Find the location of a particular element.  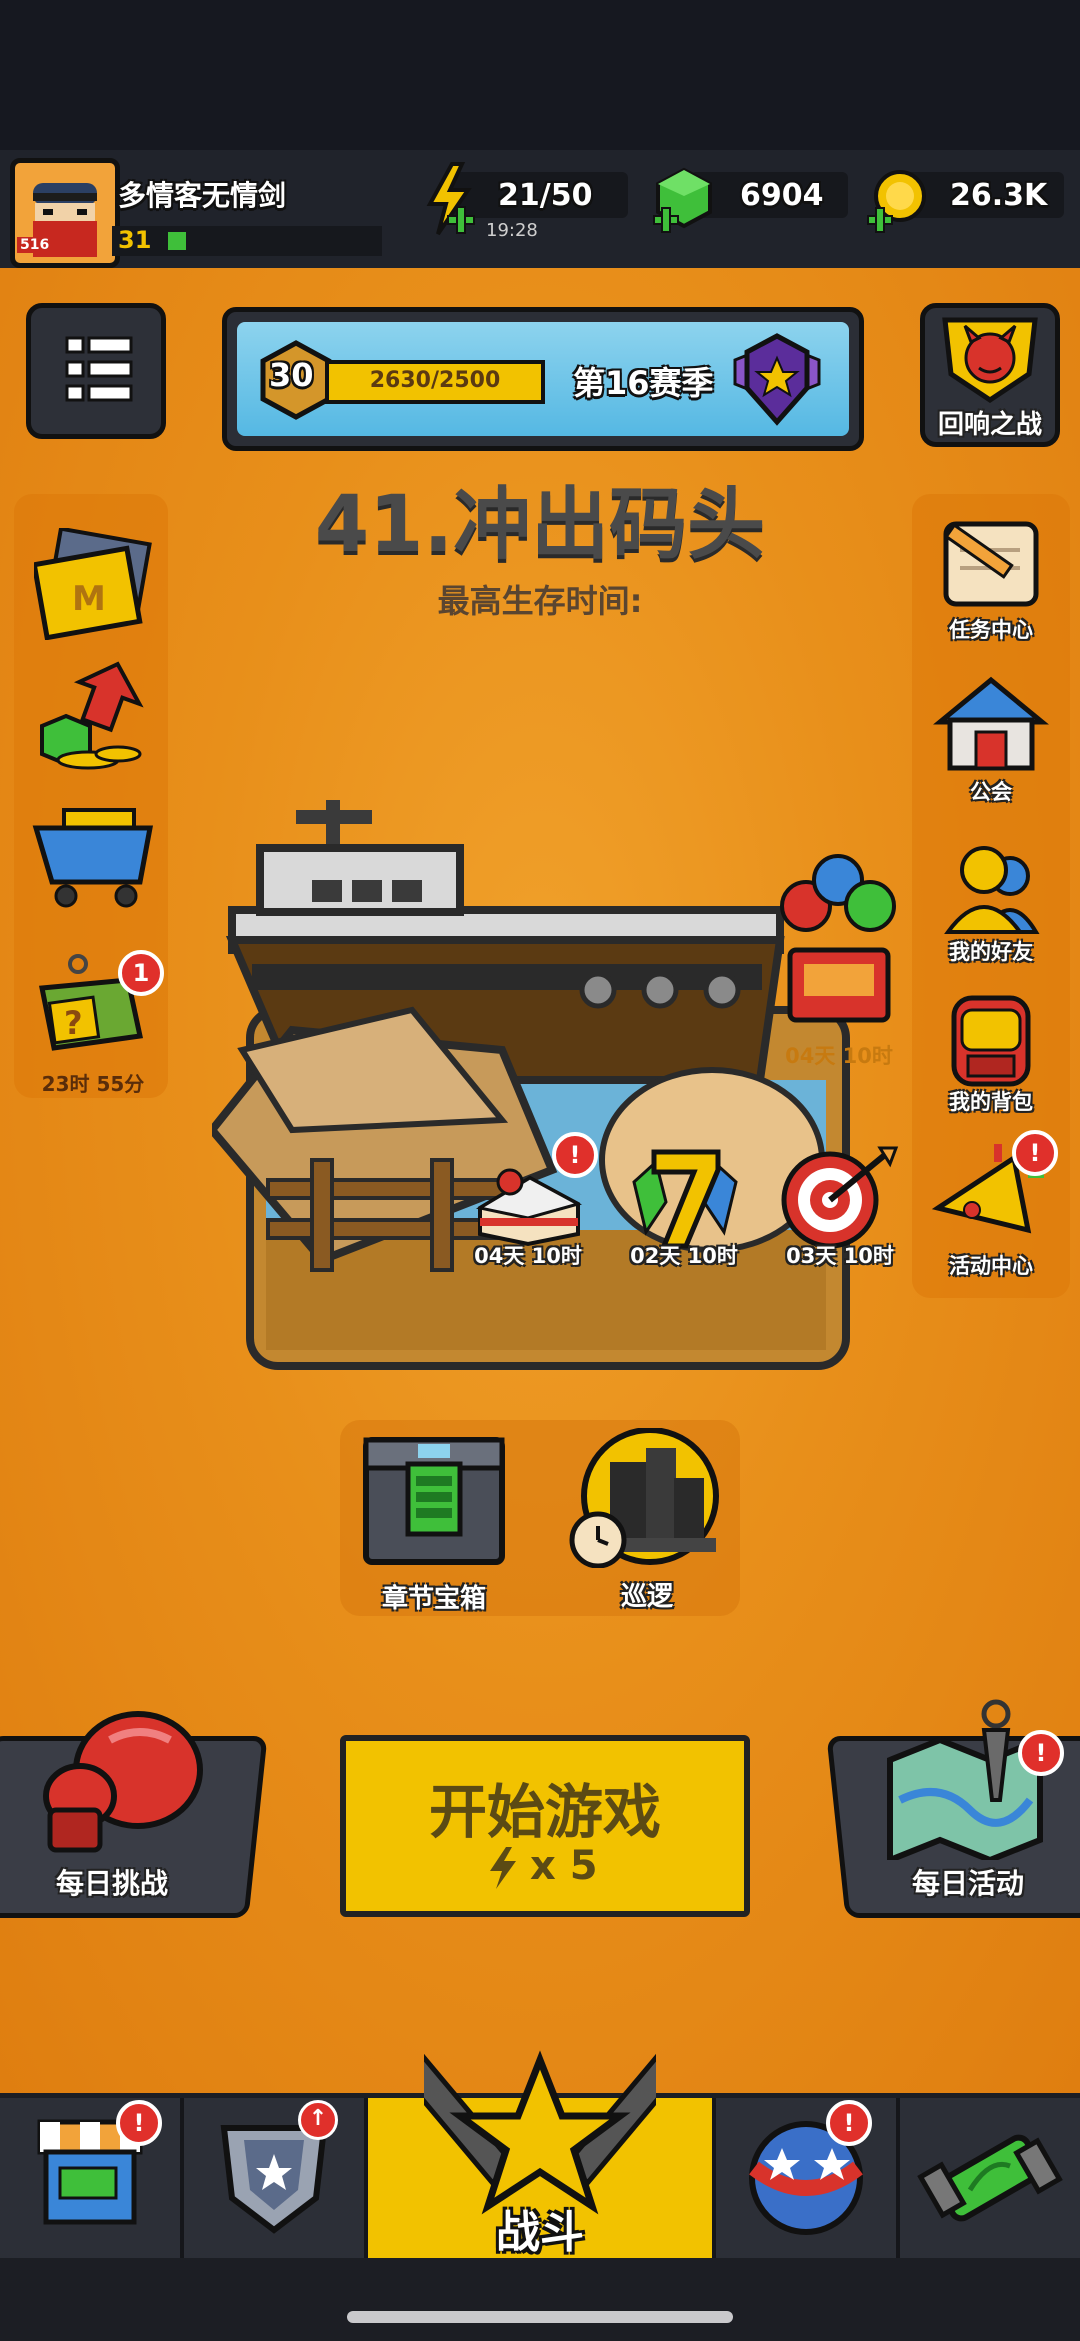

mystery-box-badge: 1 is located at coordinates (141, 973).